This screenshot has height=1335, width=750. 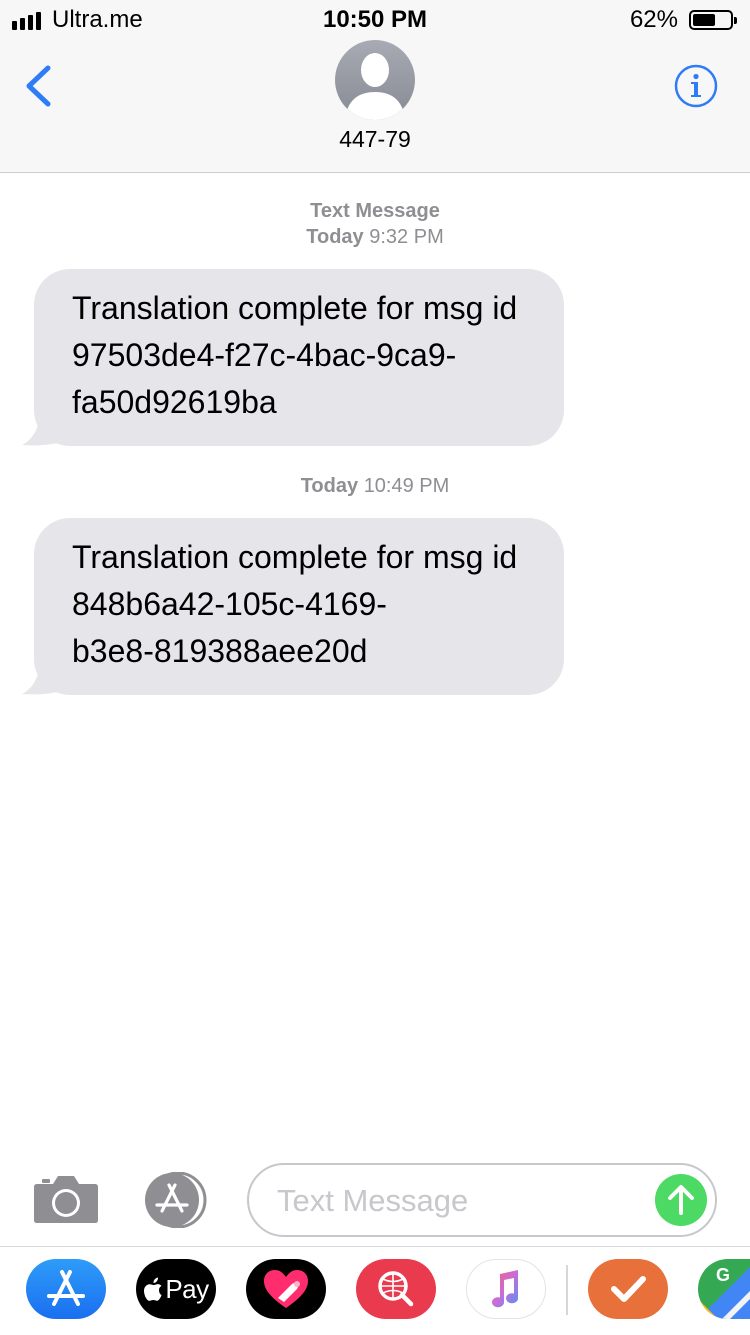 I want to click on info-button, so click(x=696, y=86).